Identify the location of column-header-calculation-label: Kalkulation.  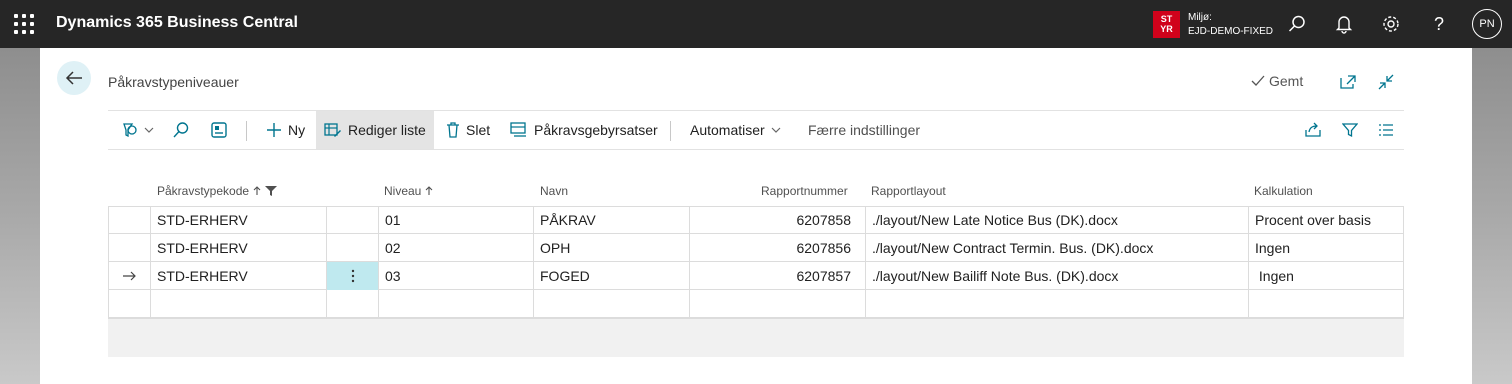
(1283, 191).